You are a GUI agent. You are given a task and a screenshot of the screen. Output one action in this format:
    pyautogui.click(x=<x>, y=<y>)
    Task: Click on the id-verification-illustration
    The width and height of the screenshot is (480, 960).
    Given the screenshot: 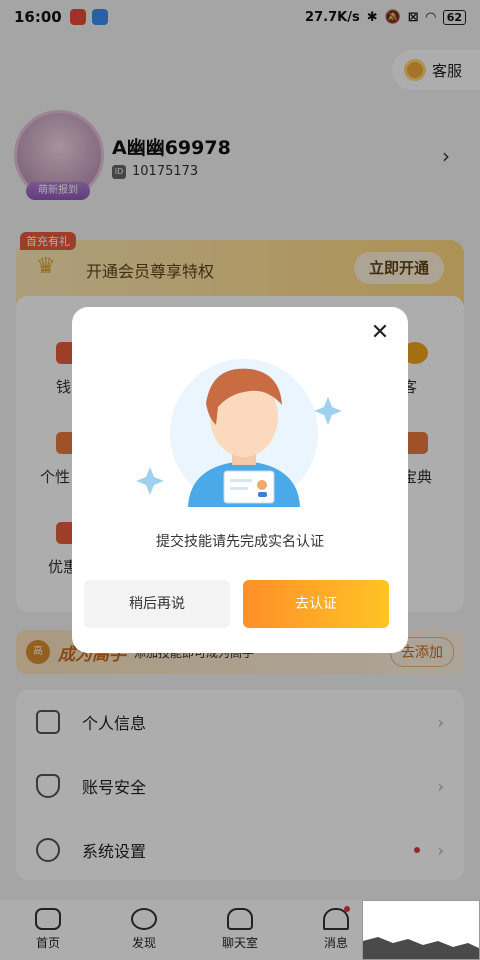 What is the action you would take?
    pyautogui.click(x=239, y=433)
    